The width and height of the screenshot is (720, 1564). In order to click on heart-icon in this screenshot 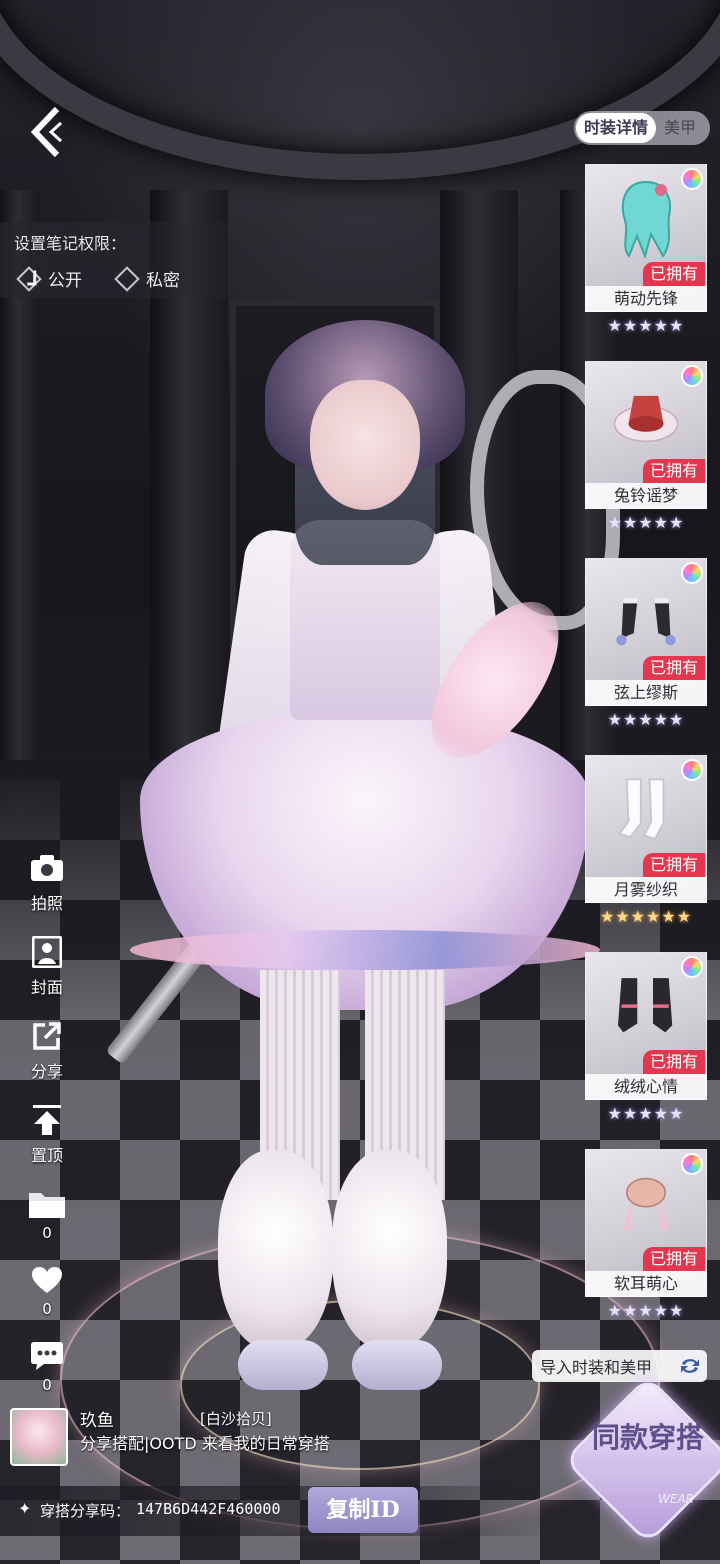, I will do `click(47, 1280)`.